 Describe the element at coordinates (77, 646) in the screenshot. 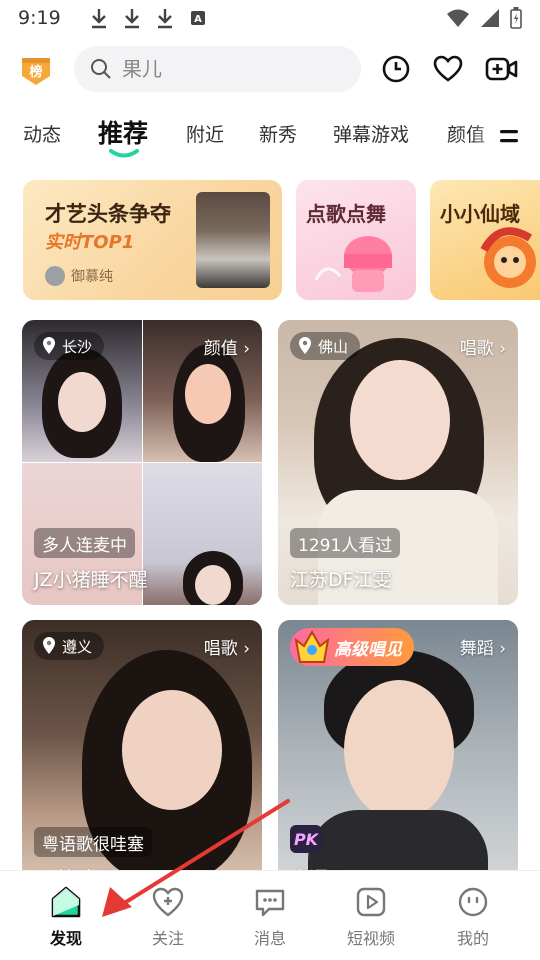

I see `location-text: 遵义` at that location.